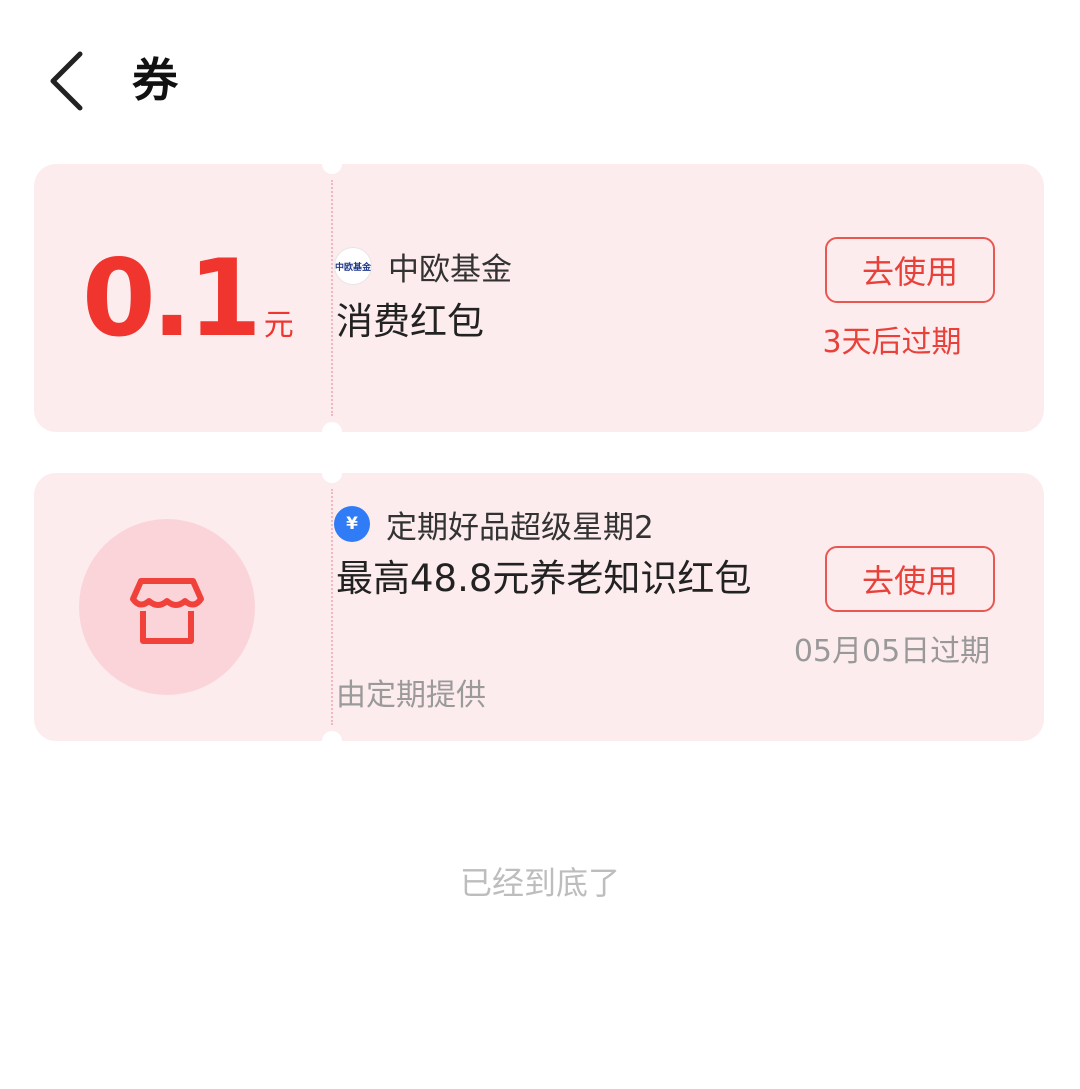  I want to click on back-button, so click(75, 80).